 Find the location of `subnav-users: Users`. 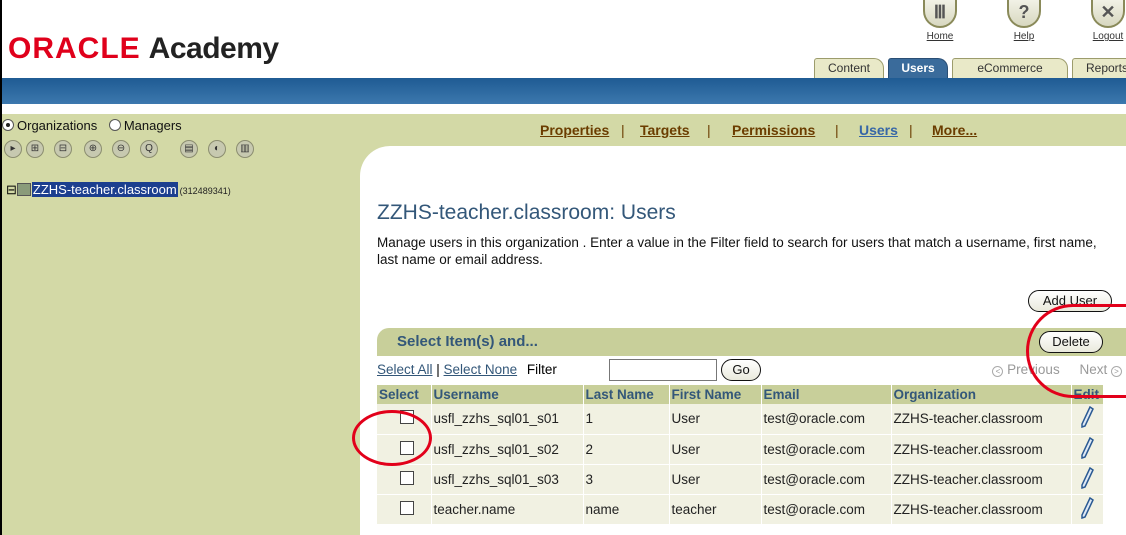

subnav-users: Users is located at coordinates (878, 130).